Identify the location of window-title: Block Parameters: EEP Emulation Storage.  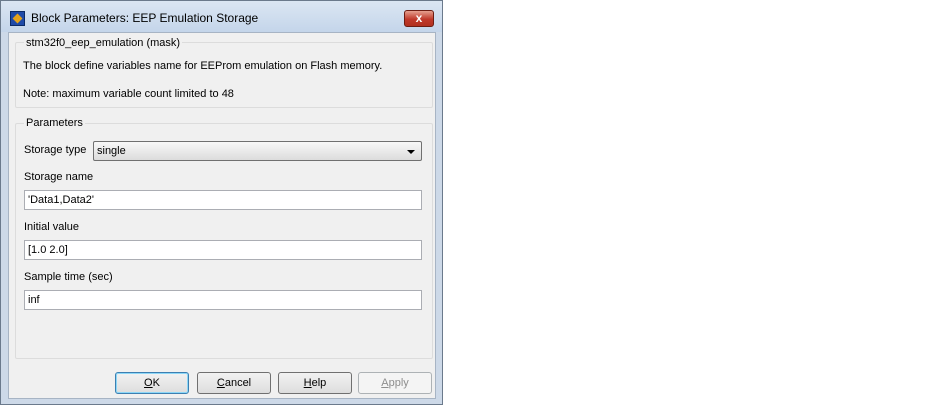
(145, 18).